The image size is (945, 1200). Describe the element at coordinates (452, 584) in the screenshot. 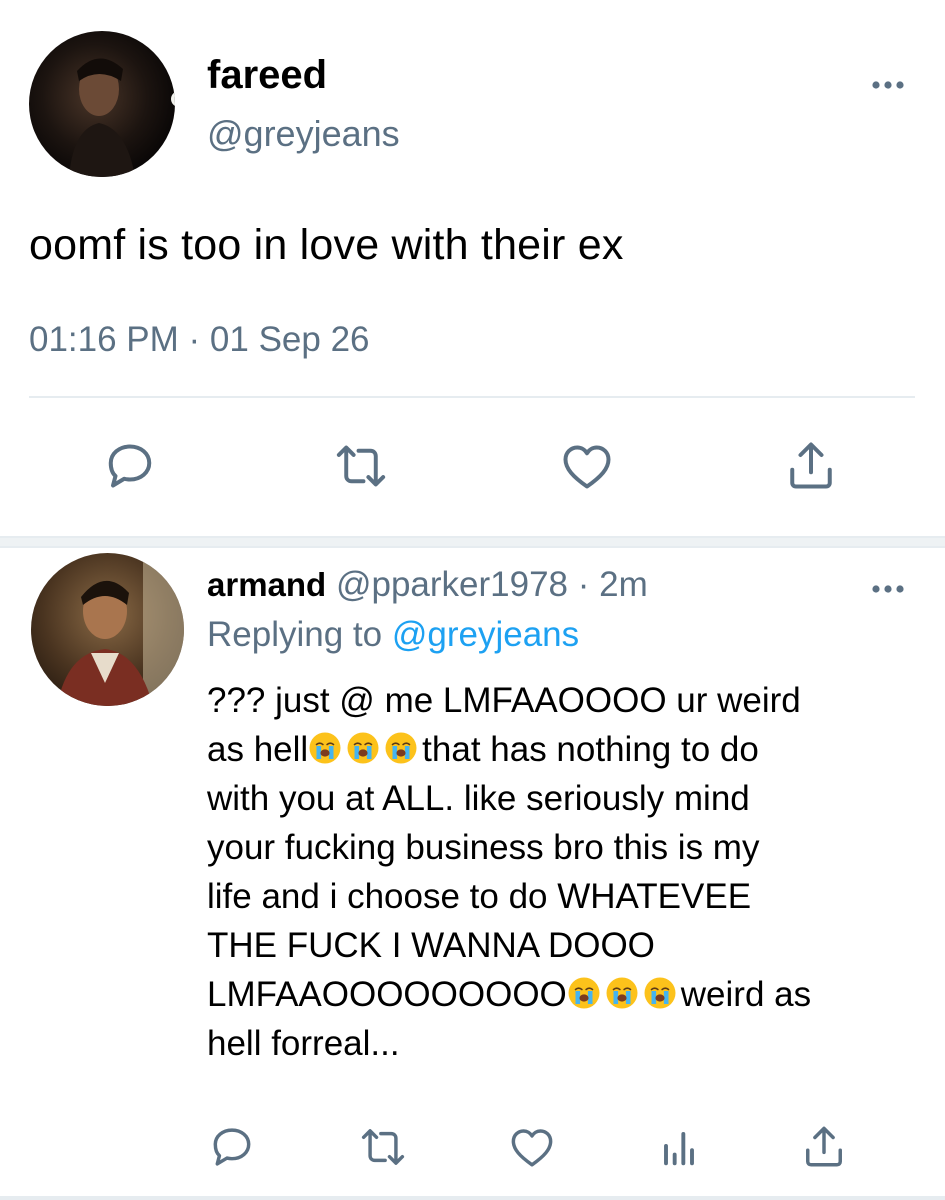

I see `user-handle: @pparker1978` at that location.